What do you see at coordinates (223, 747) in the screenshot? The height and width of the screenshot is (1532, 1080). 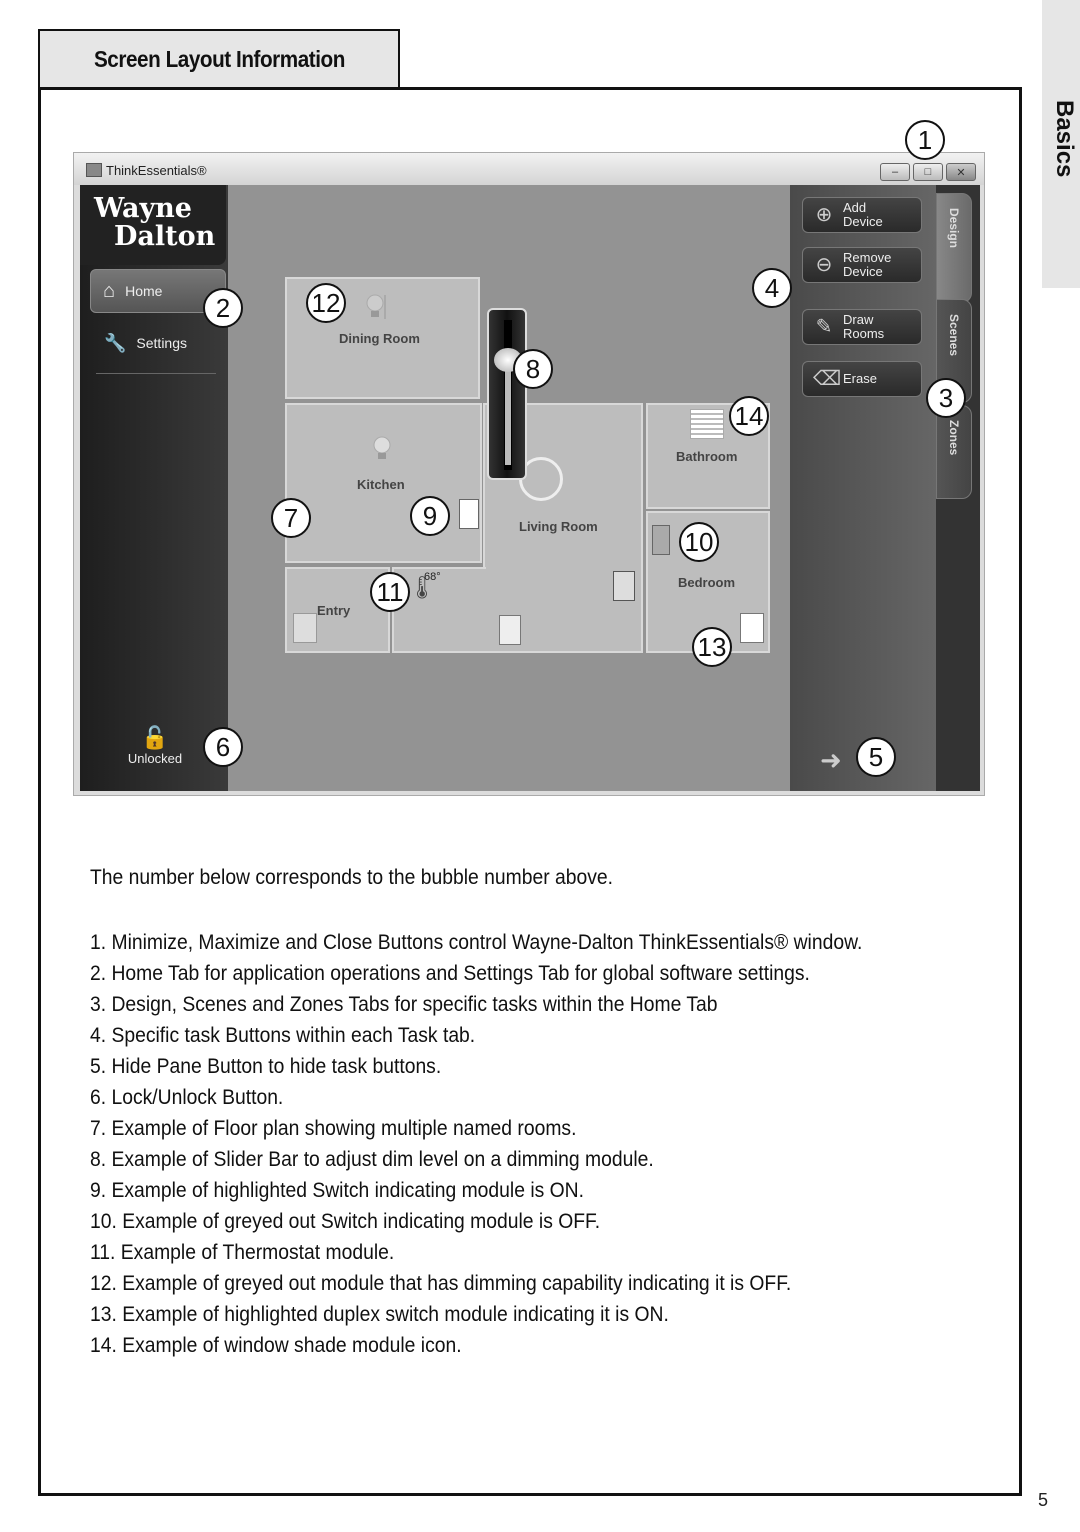 I see `callout-bubble: 6` at bounding box center [223, 747].